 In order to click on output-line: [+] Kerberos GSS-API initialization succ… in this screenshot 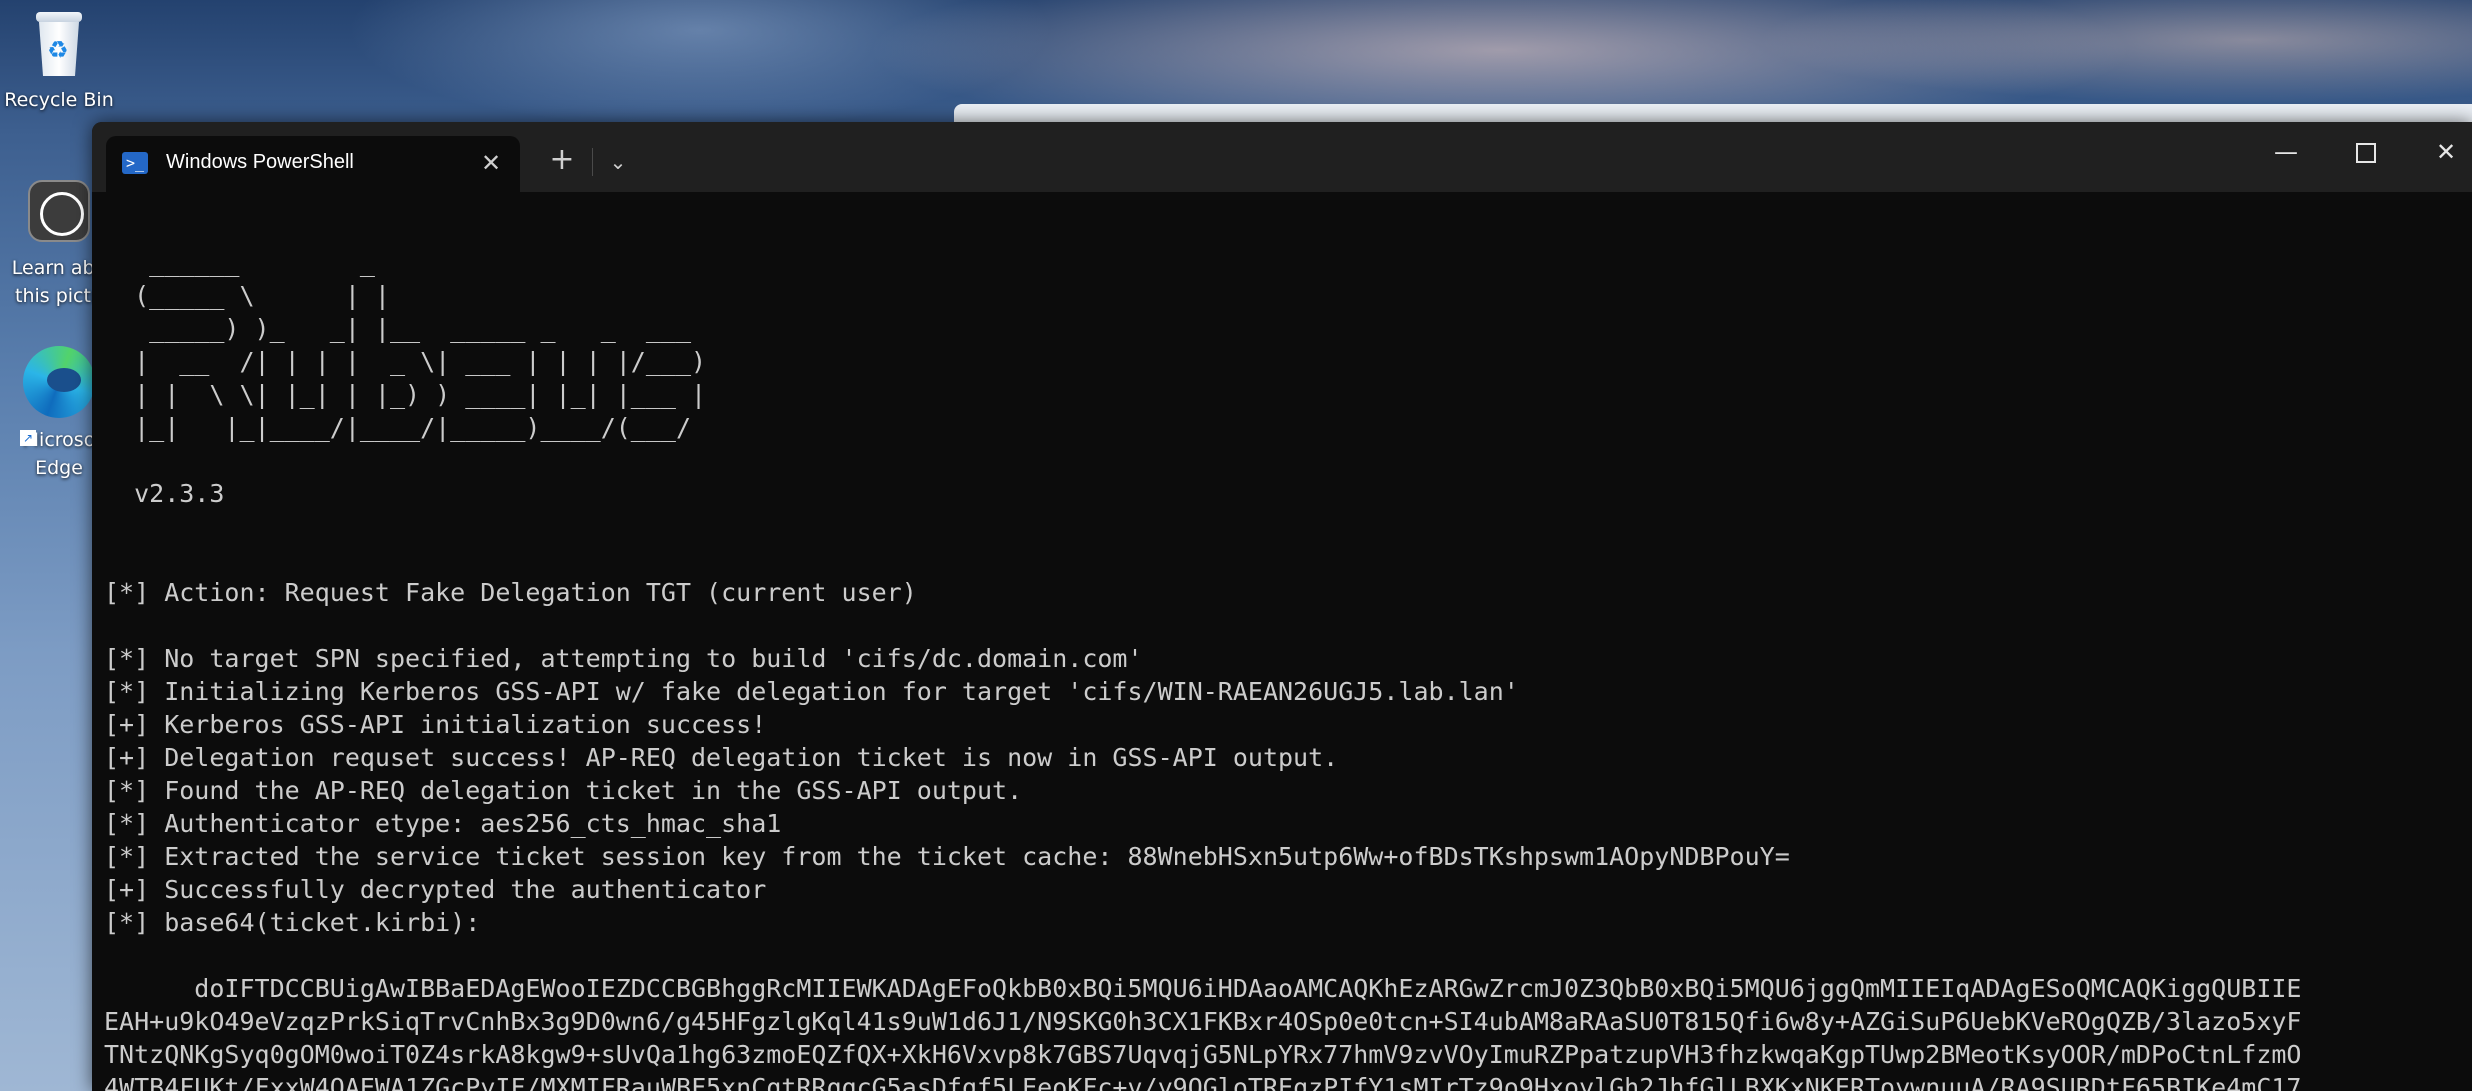, I will do `click(435, 724)`.